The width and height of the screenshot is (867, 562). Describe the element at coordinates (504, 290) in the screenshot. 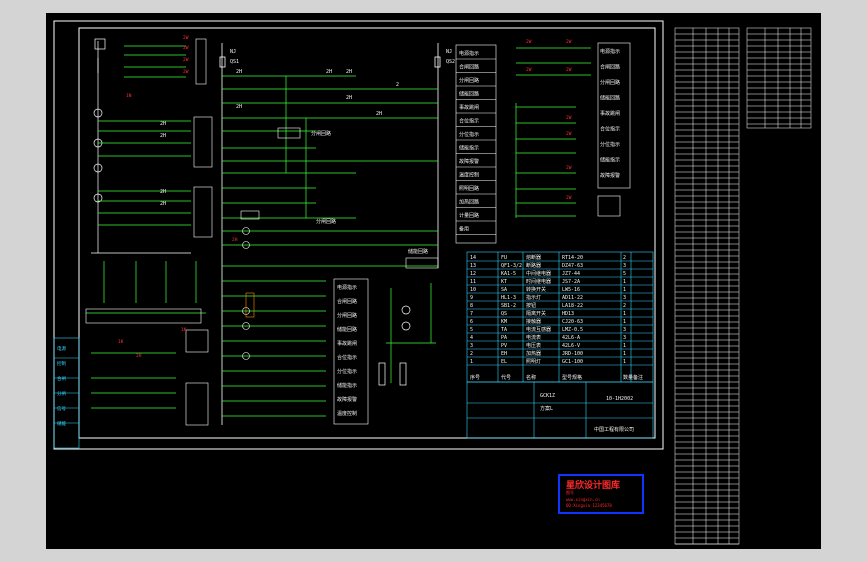

I see `bom-cell: SA` at that location.